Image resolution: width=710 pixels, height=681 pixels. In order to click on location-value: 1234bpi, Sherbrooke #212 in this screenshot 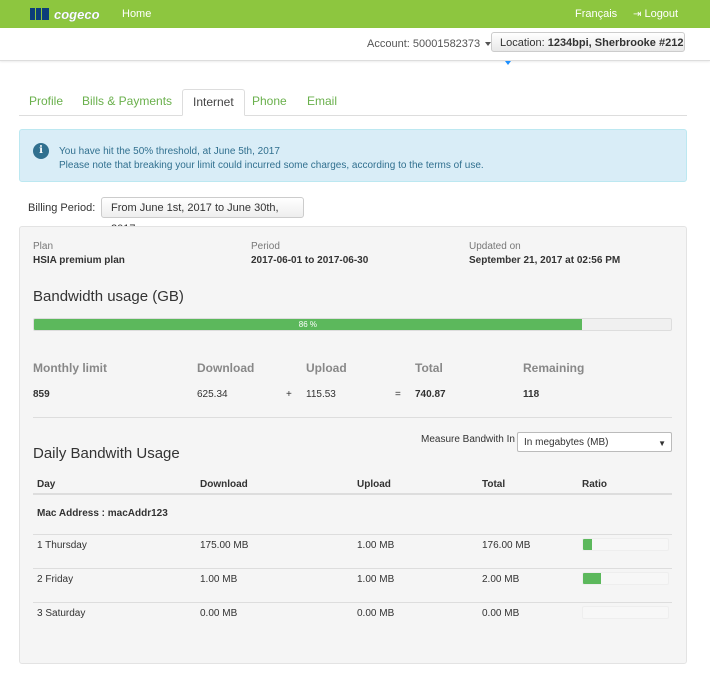, I will do `click(615, 43)`.